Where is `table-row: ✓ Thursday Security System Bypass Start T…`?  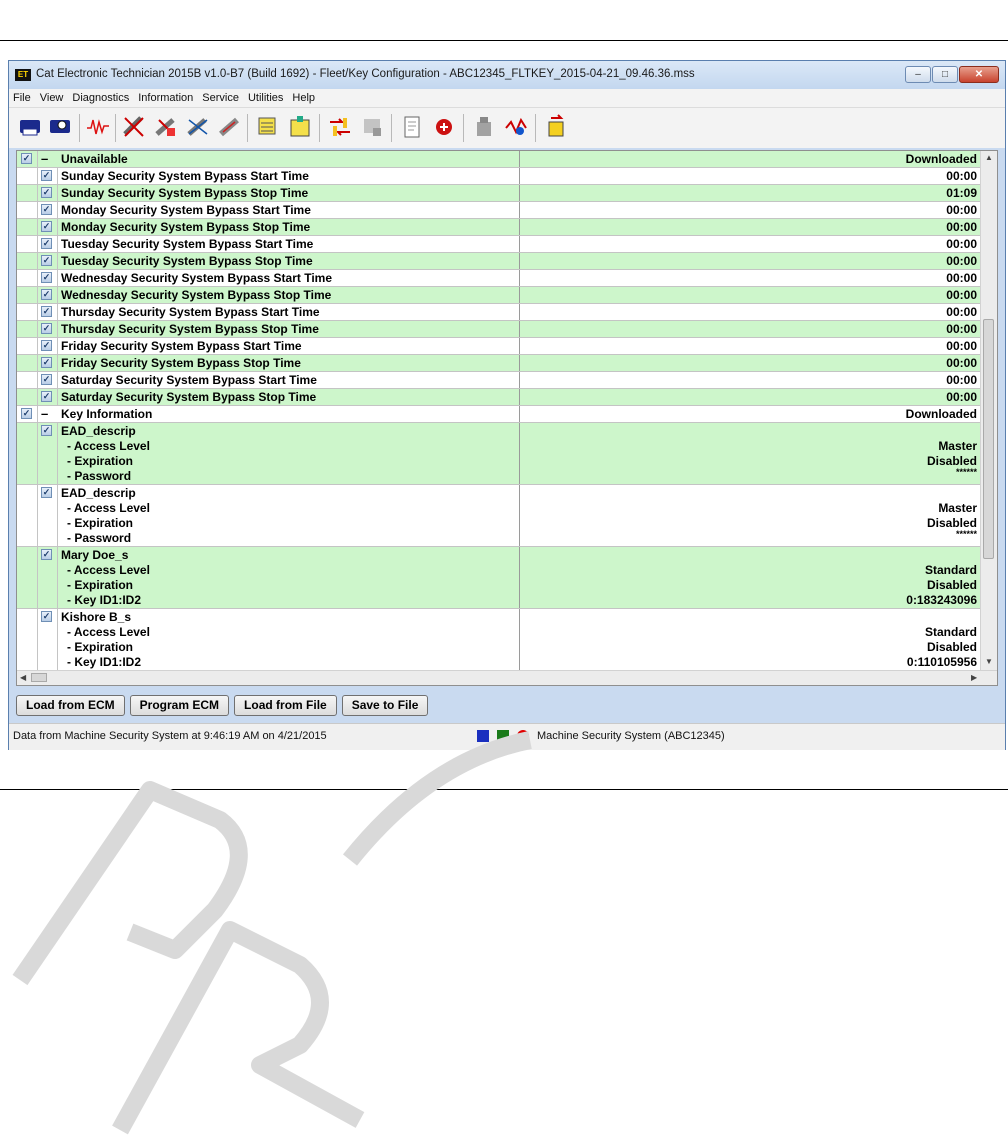
table-row: ✓ Thursday Security System Bypass Start T… is located at coordinates (499, 312).